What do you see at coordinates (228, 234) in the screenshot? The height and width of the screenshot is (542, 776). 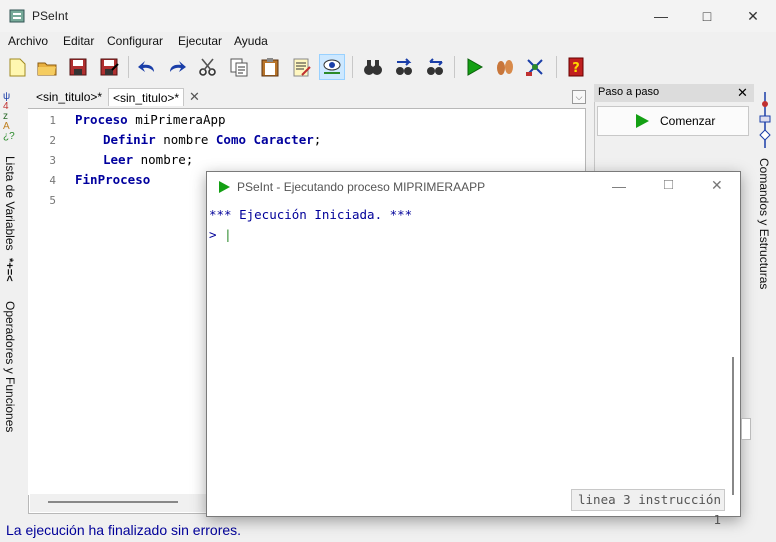 I see `text-cursor: |` at bounding box center [228, 234].